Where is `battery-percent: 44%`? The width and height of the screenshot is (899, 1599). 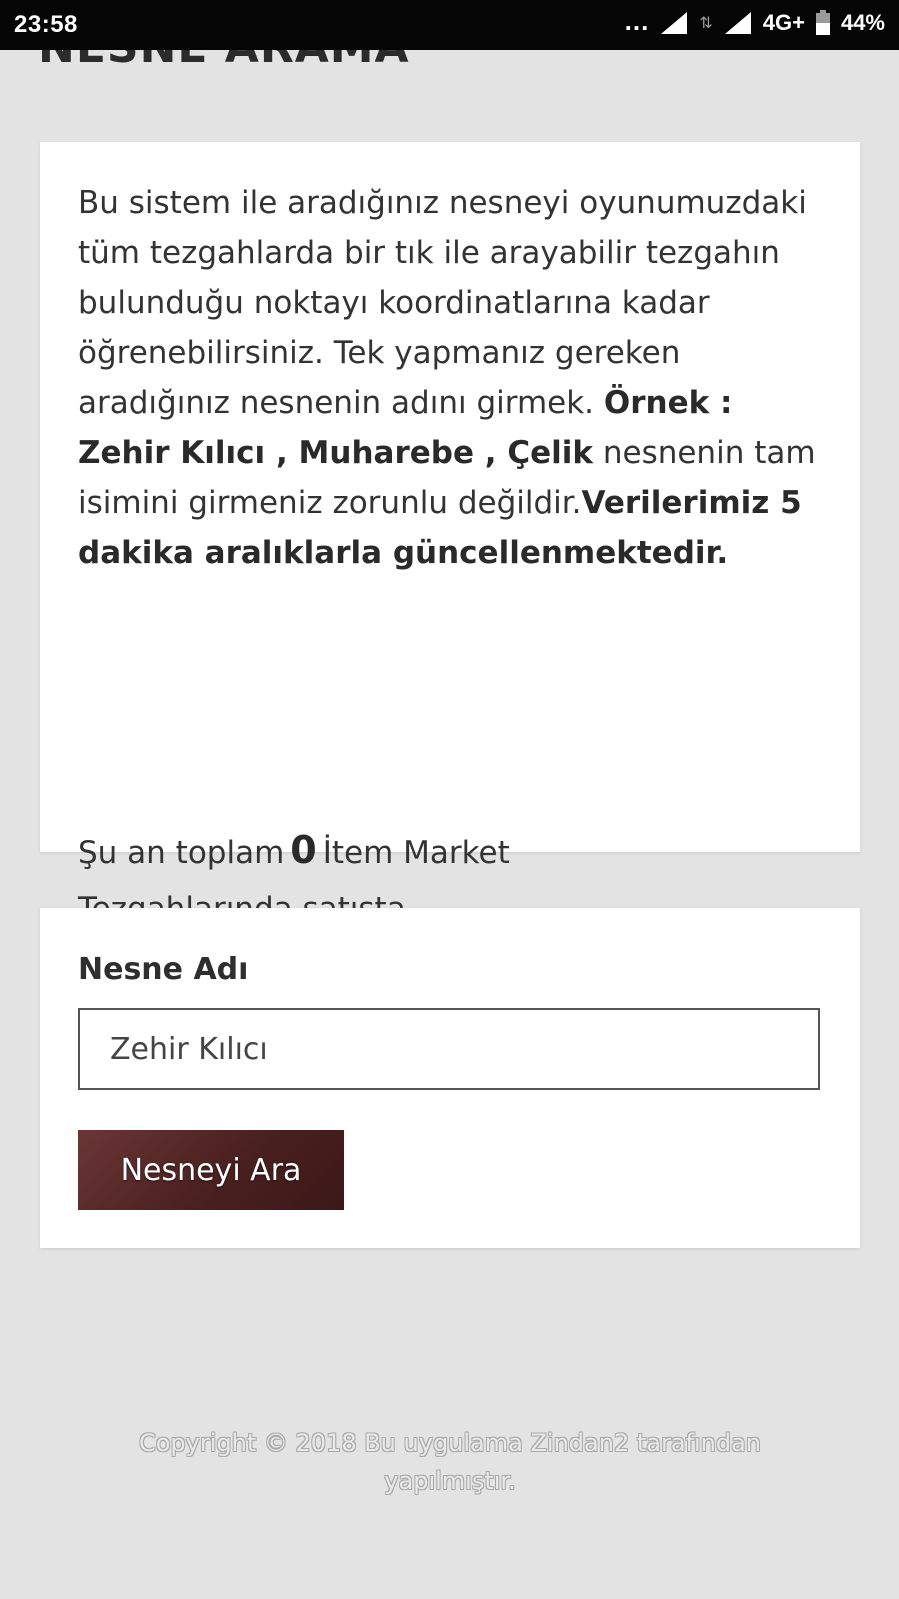
battery-percent: 44% is located at coordinates (862, 22).